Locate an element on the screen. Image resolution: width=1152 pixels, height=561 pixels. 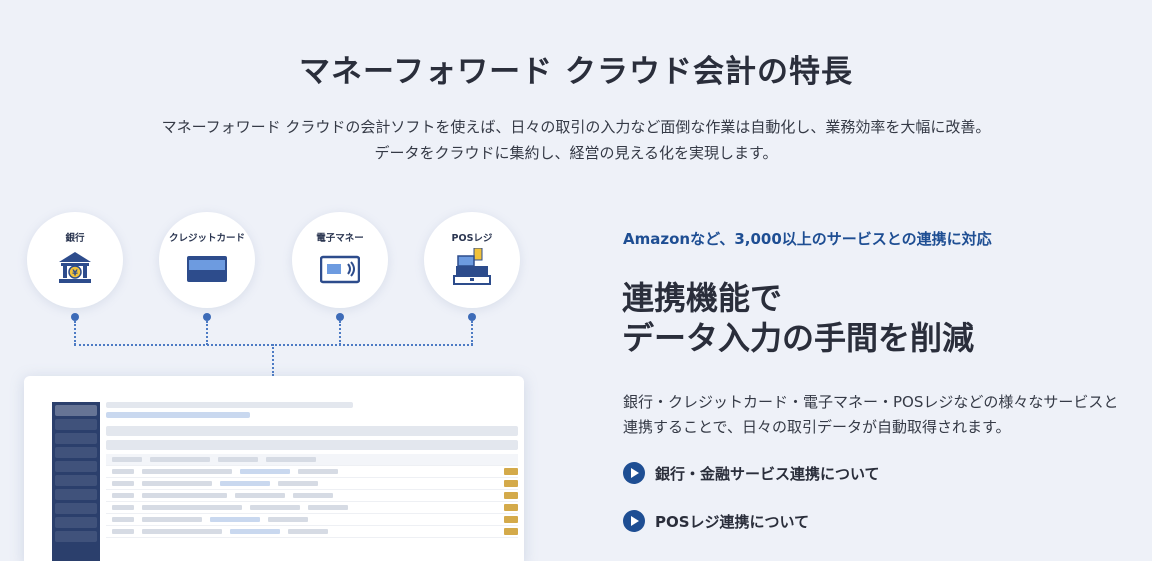
service-label: 電子マネー is located at coordinates (340, 238).